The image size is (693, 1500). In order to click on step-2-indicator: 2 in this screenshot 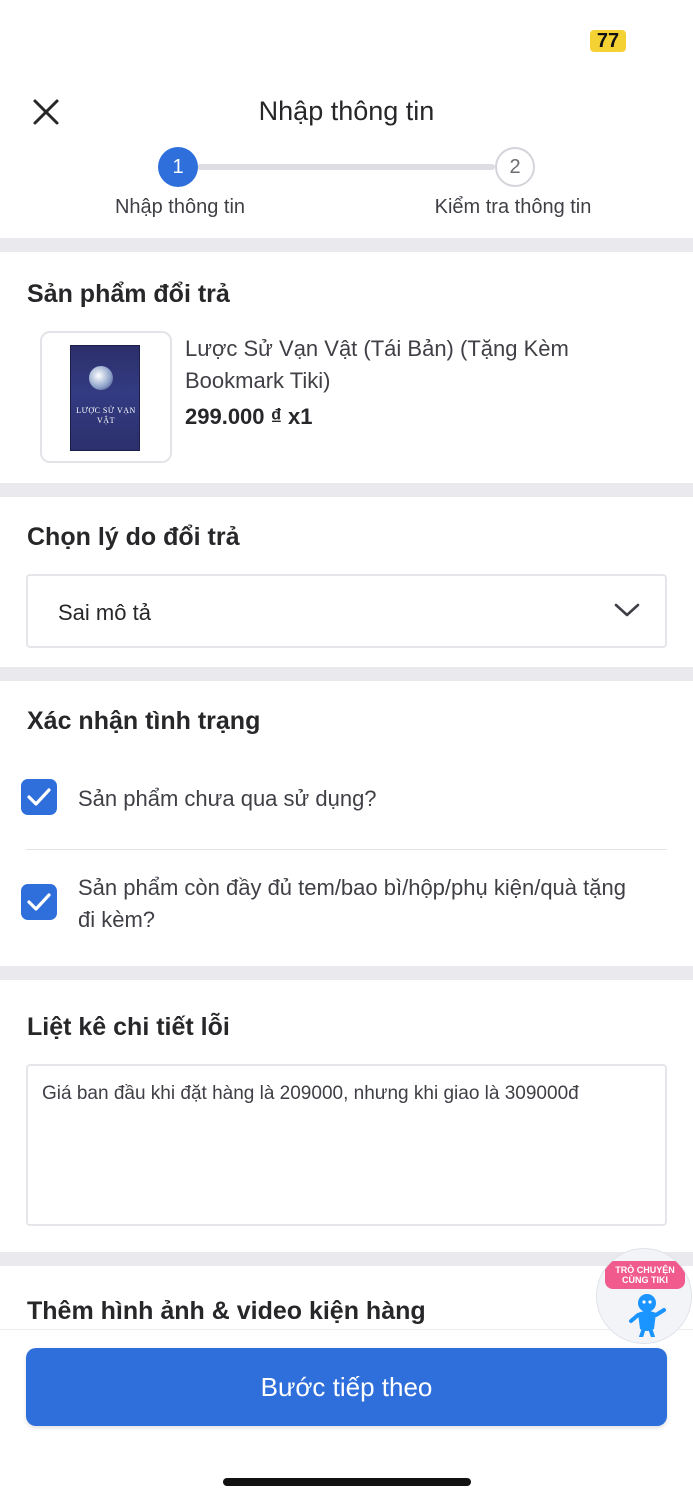, I will do `click(515, 167)`.